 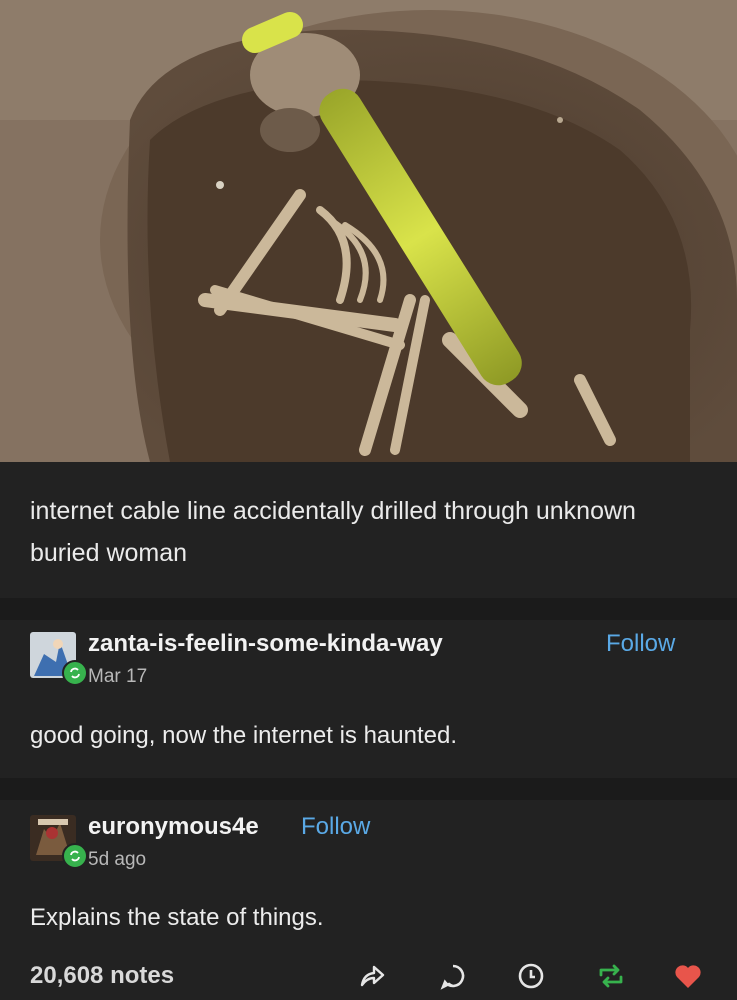 What do you see at coordinates (102, 976) in the screenshot?
I see `notes-count: 20,608 notes` at bounding box center [102, 976].